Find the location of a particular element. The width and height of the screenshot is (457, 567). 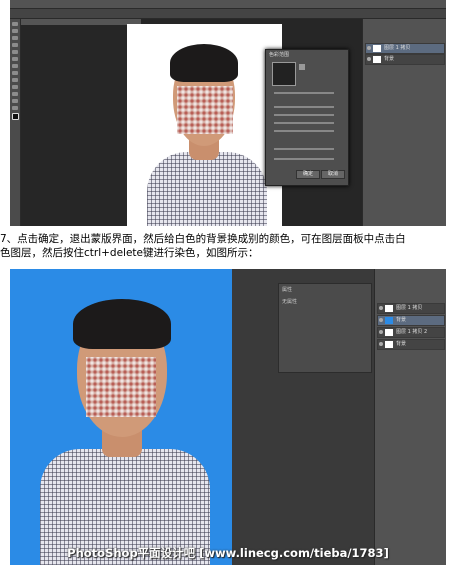

stamp-icon is located at coordinates (15, 66).